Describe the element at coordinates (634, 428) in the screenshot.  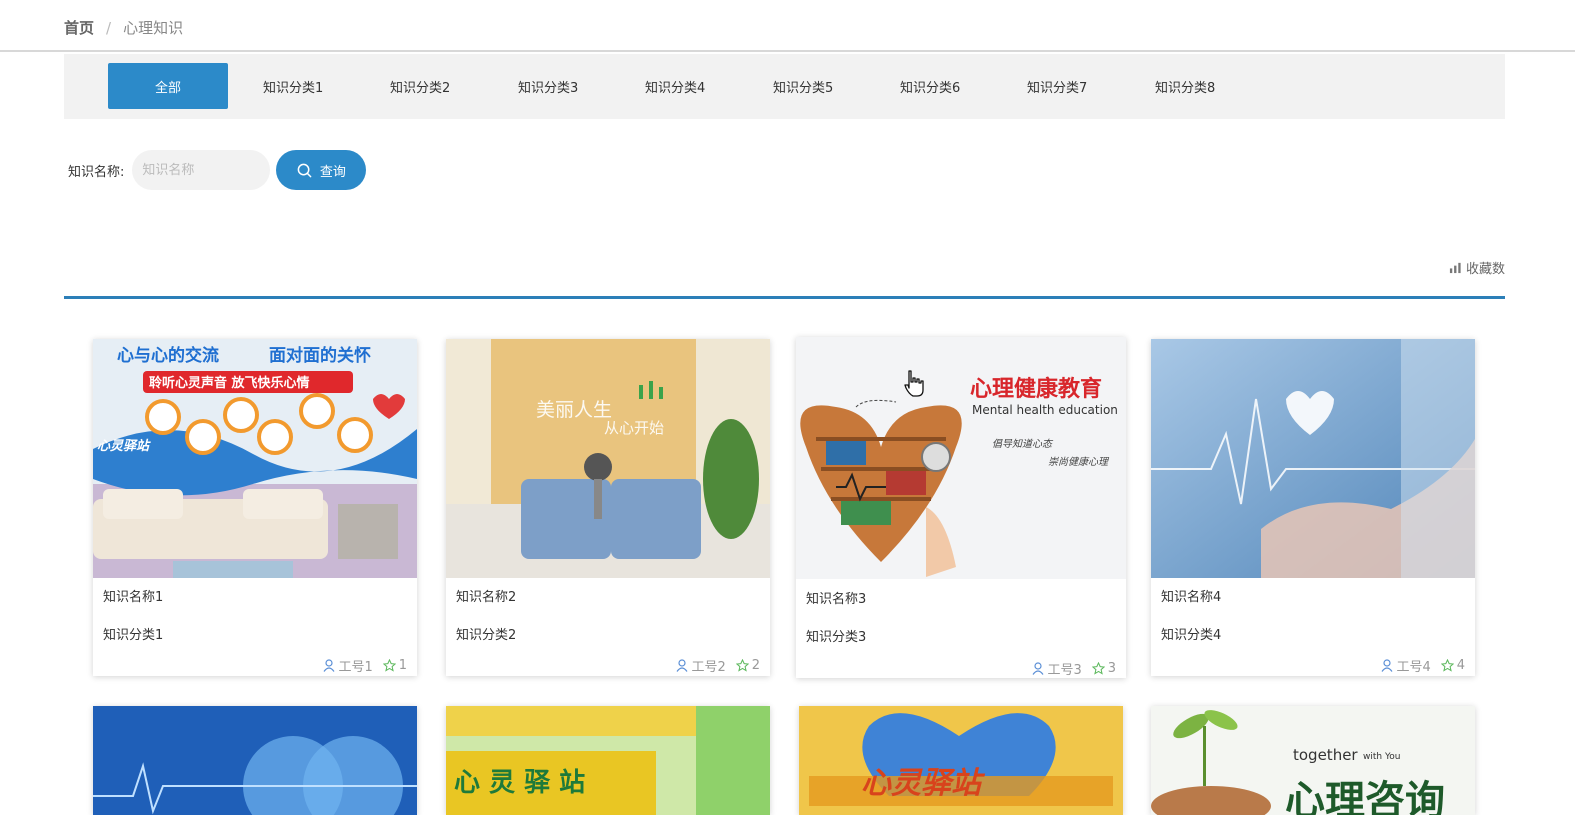
I see `card-image-text: 从心开始` at that location.